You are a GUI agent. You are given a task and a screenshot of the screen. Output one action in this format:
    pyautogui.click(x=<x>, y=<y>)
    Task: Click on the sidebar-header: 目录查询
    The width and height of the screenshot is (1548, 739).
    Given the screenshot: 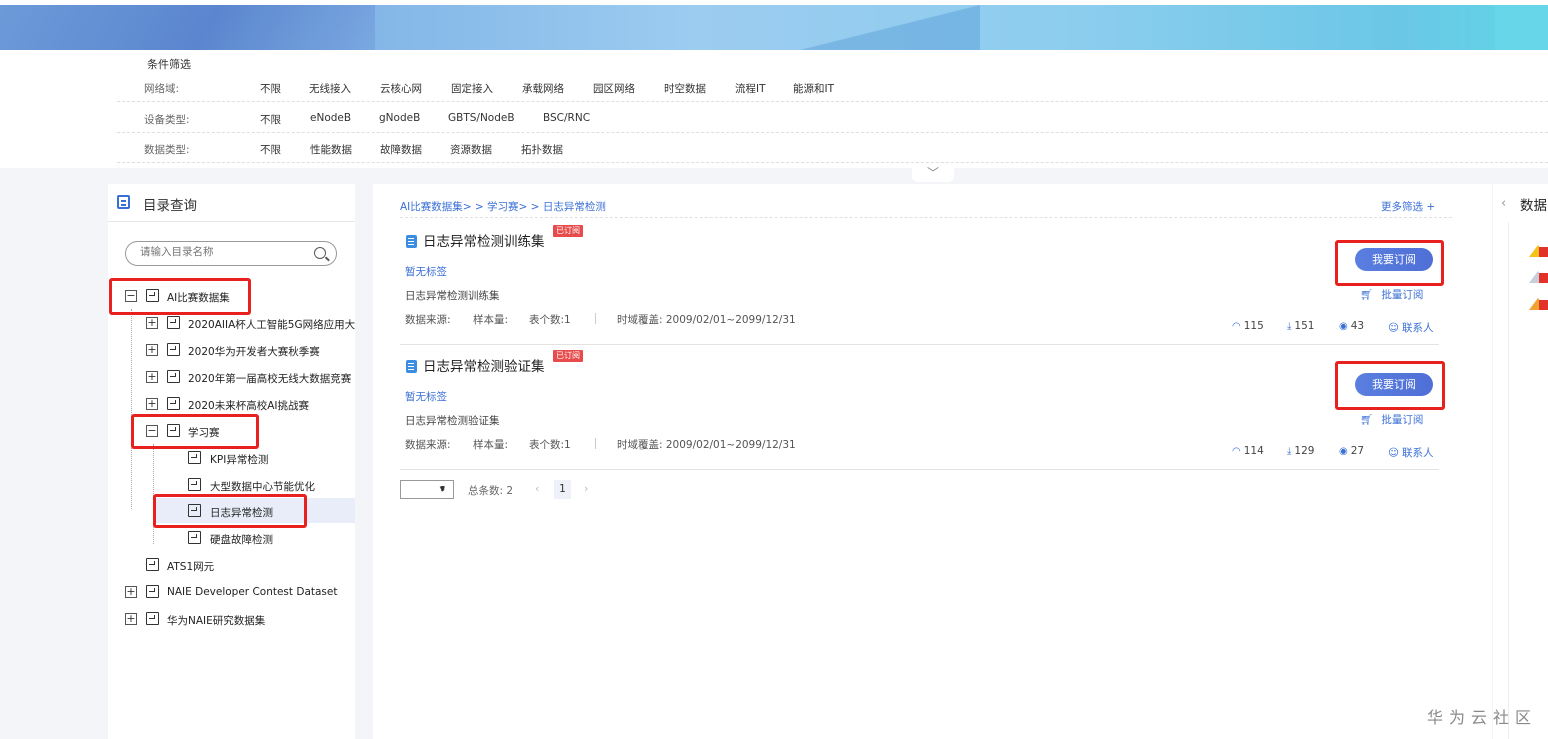 What is the action you would take?
    pyautogui.click(x=231, y=203)
    